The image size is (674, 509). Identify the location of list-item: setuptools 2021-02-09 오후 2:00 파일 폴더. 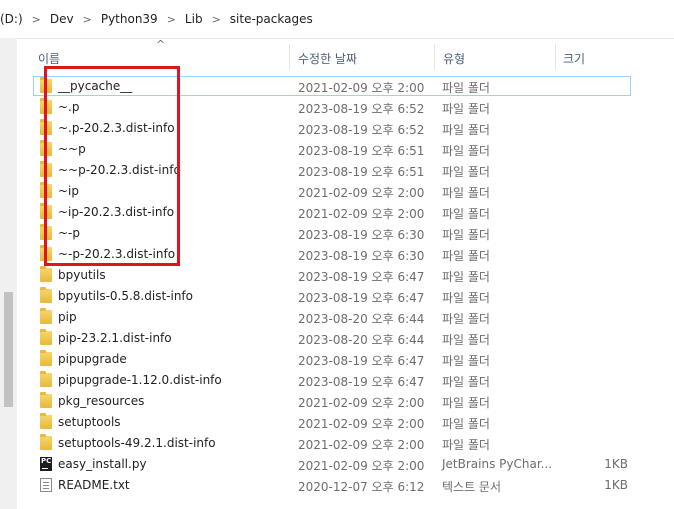
(353, 422).